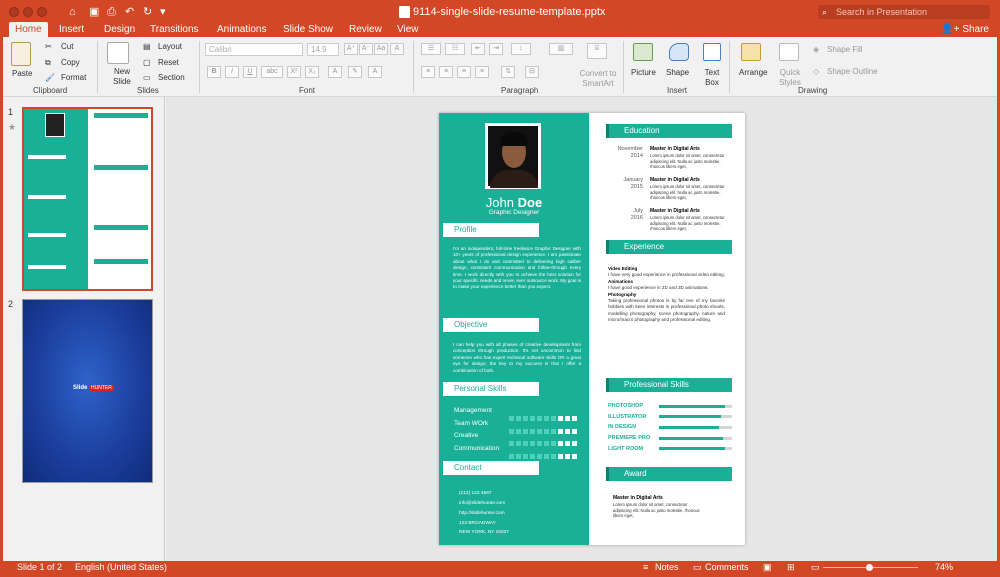 The height and width of the screenshot is (577, 1000). I want to click on professional-skill-name: PREMIERE PRO, so click(629, 438).